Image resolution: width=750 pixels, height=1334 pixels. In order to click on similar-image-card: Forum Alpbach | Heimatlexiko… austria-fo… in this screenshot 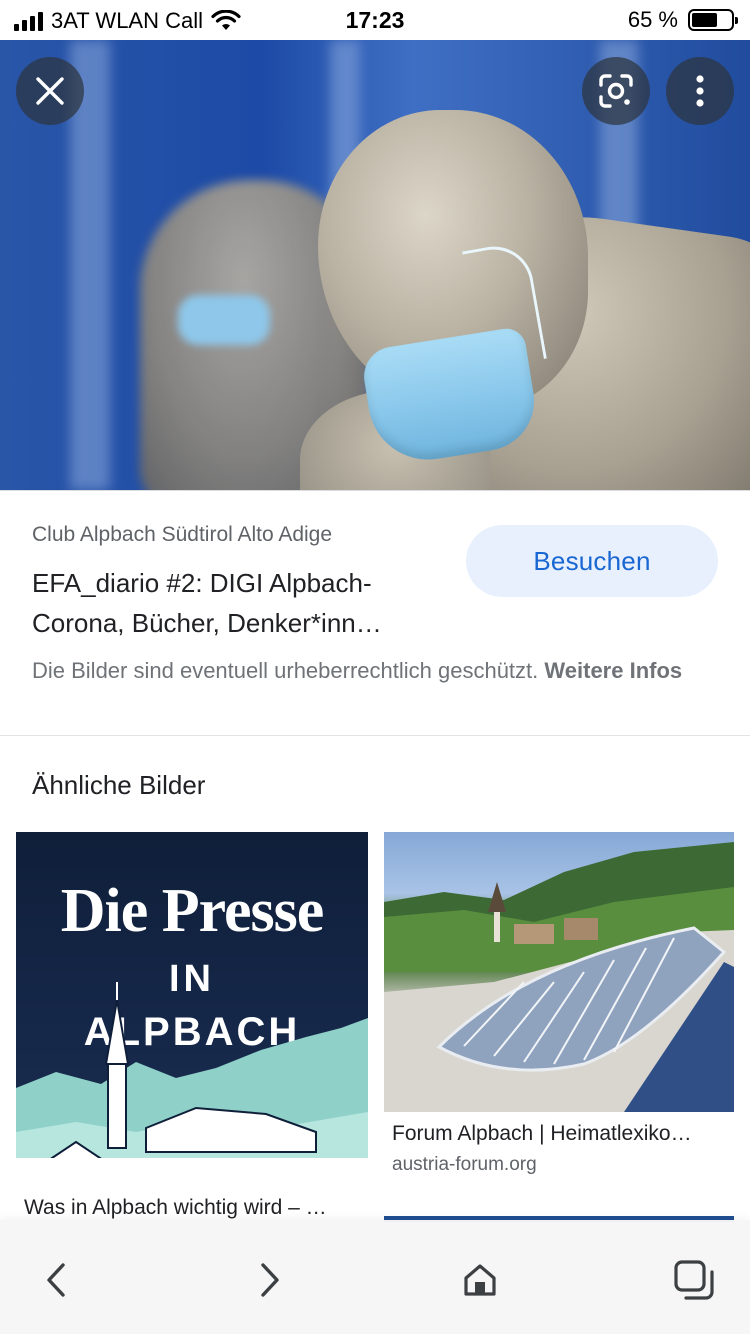, I will do `click(559, 1004)`.